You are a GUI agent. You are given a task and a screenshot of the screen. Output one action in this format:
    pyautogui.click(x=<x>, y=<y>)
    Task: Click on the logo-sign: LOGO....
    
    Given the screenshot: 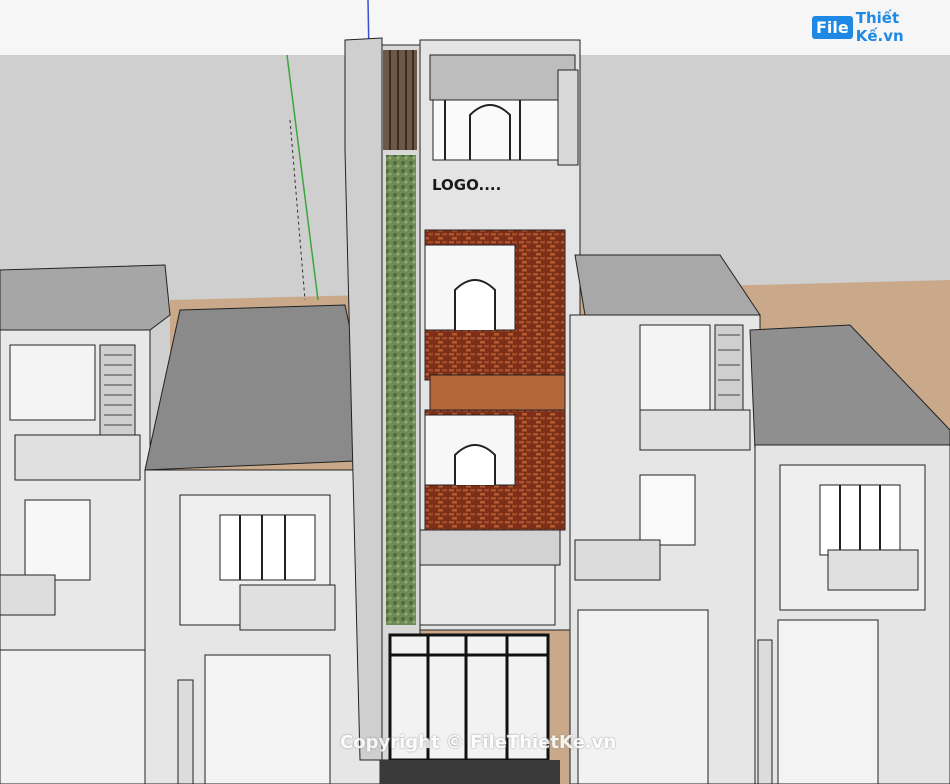 What is the action you would take?
    pyautogui.click(x=466, y=185)
    